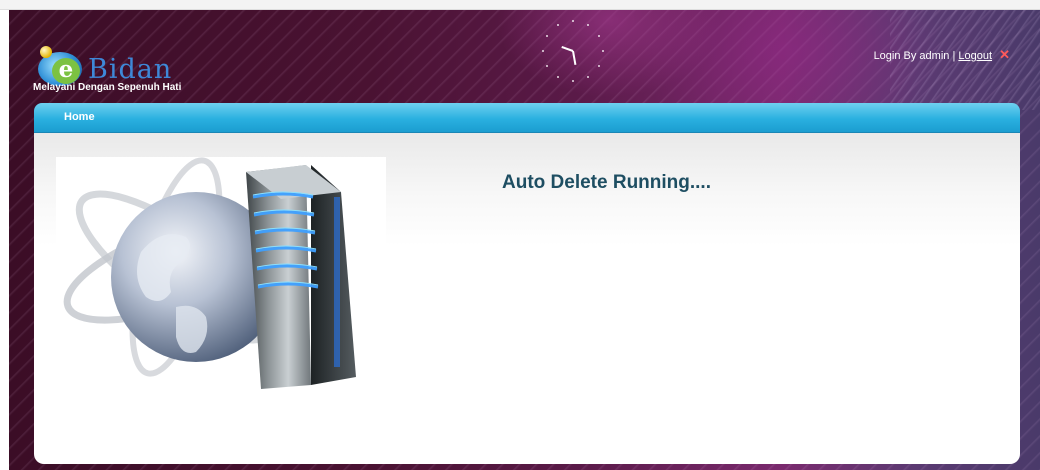  I want to click on clock-minute-hand, so click(574, 57).